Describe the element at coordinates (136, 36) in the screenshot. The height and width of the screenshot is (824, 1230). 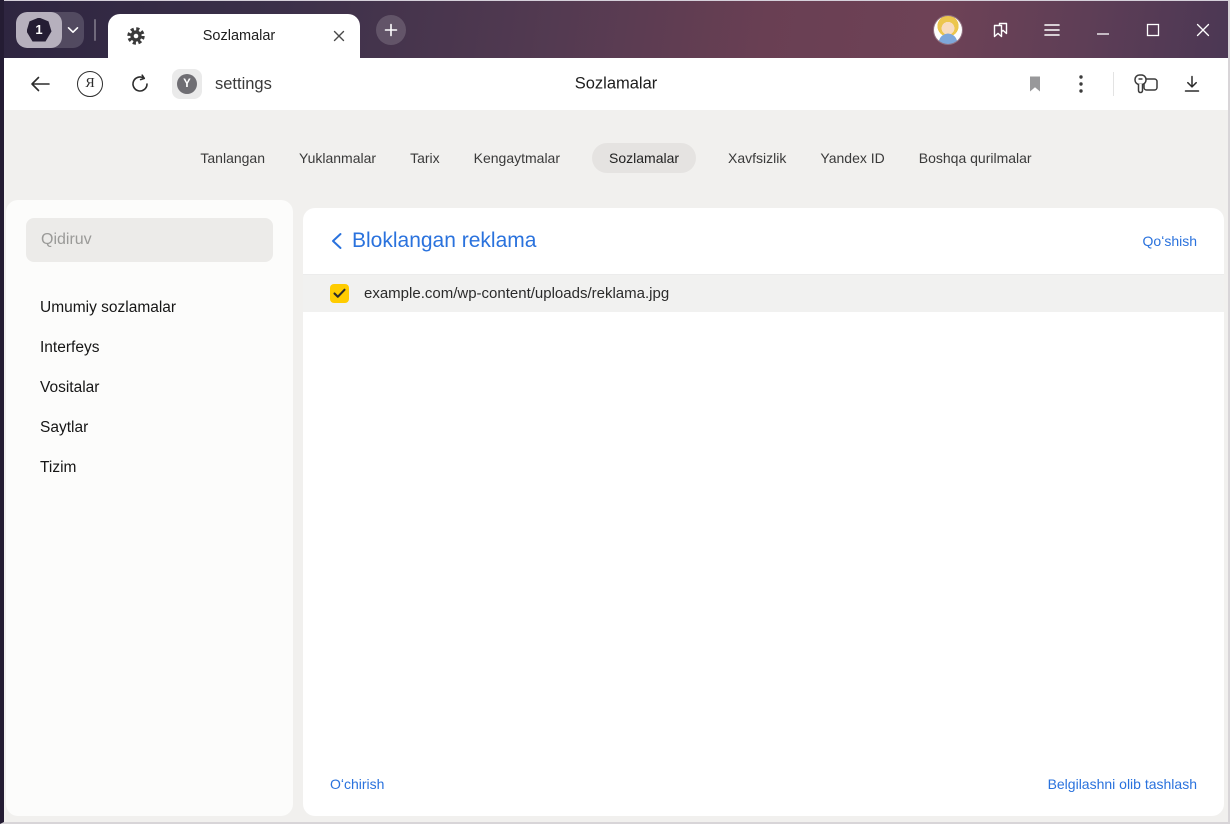
I see `gear-icon` at that location.